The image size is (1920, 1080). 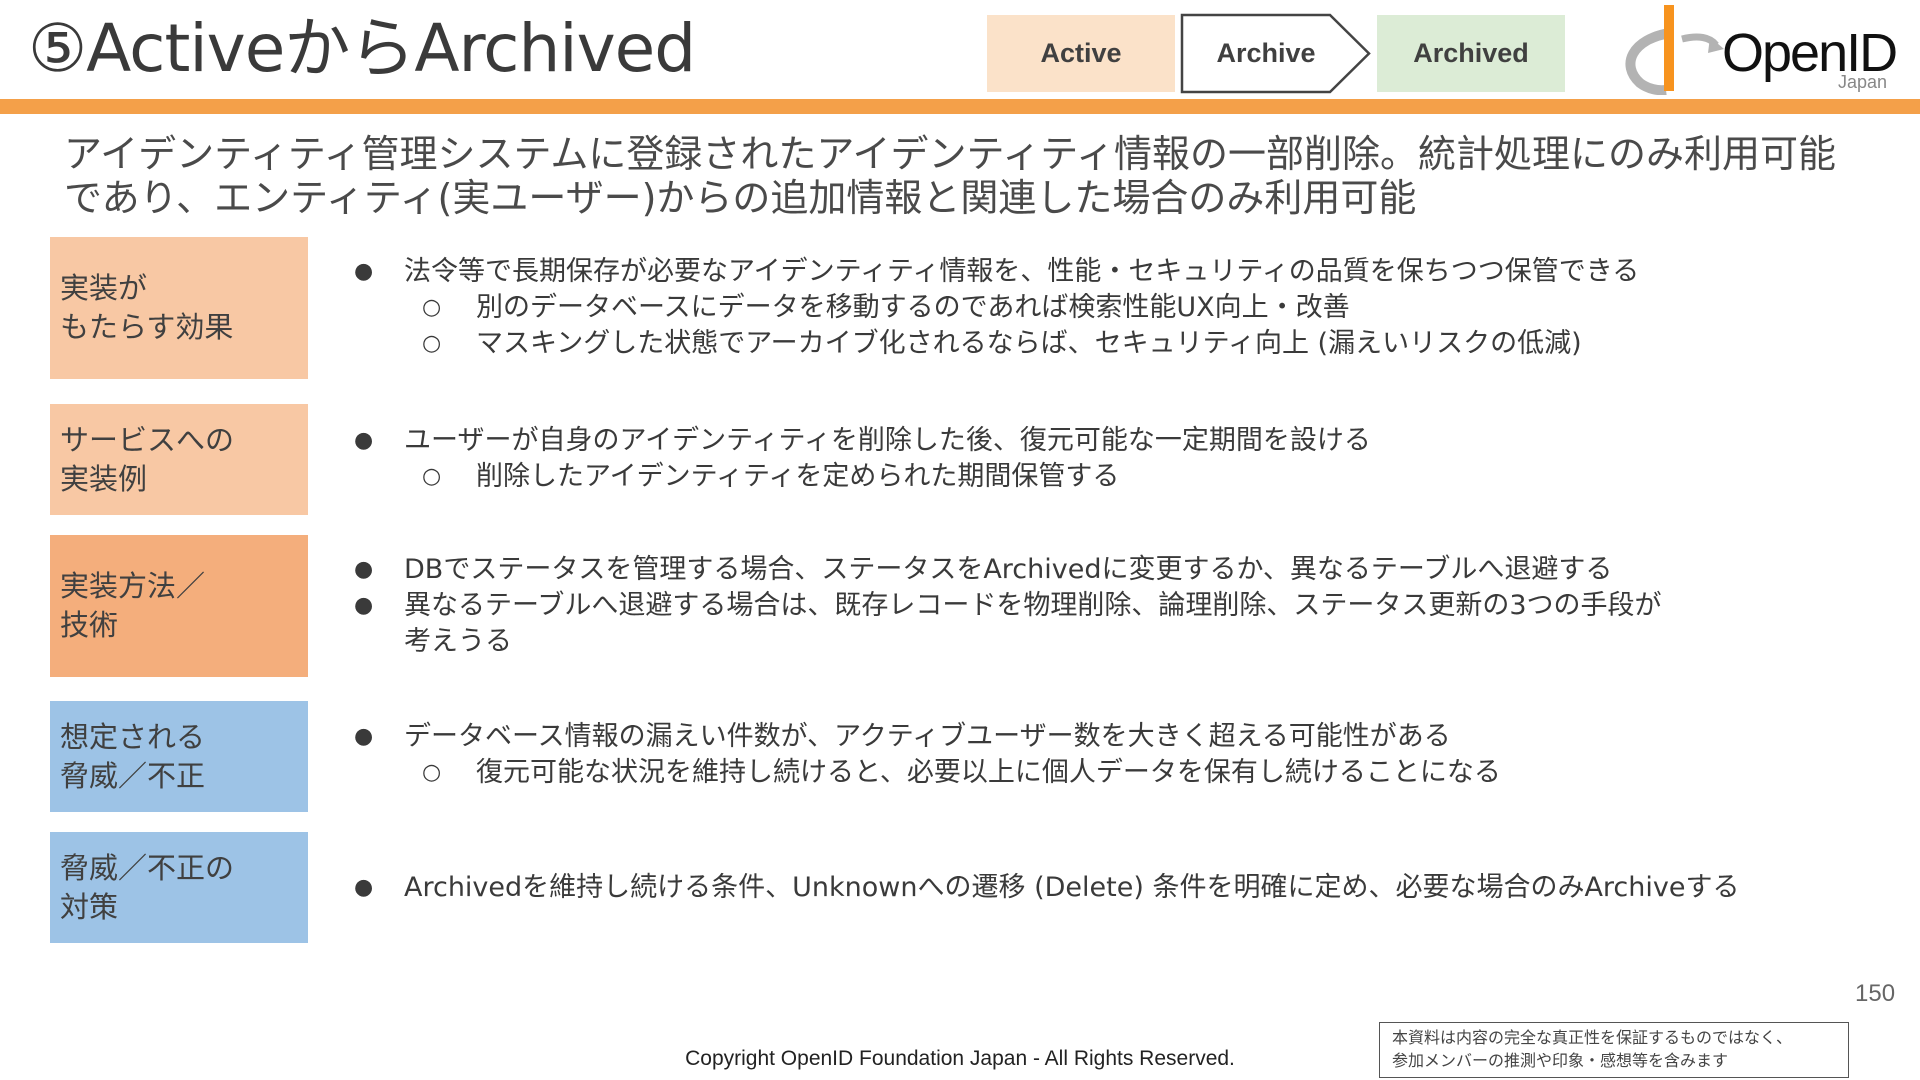 I want to click on row-label-line: サービスへの, so click(x=147, y=439).